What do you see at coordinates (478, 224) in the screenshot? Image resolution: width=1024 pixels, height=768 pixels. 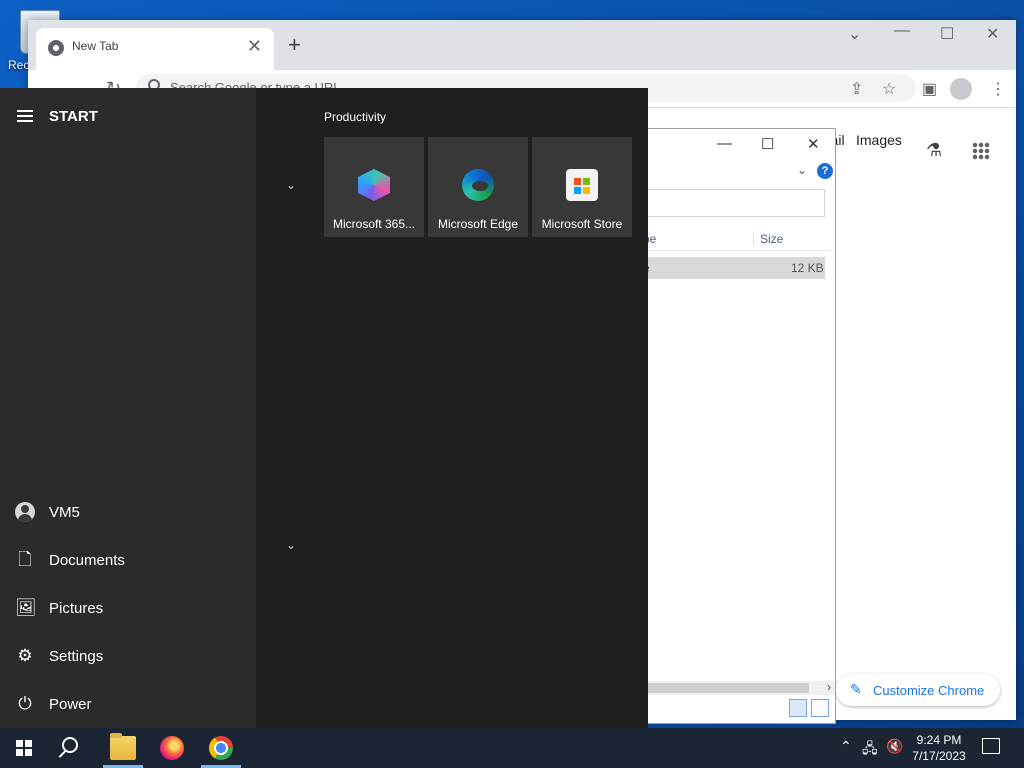 I see `tile-label: Microsoft Edge` at bounding box center [478, 224].